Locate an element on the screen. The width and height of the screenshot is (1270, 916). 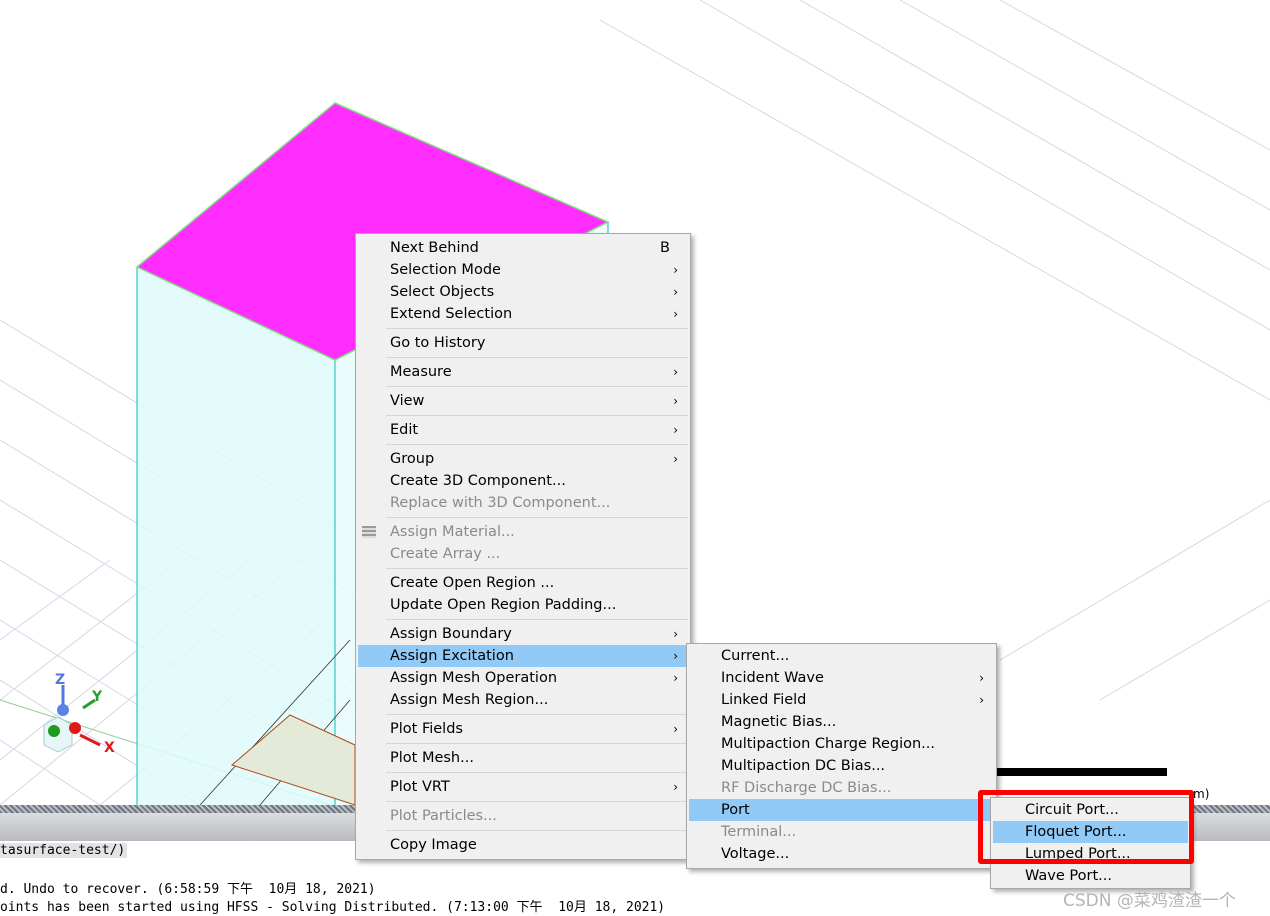
axis-z-label: Z is located at coordinates (60, 680).